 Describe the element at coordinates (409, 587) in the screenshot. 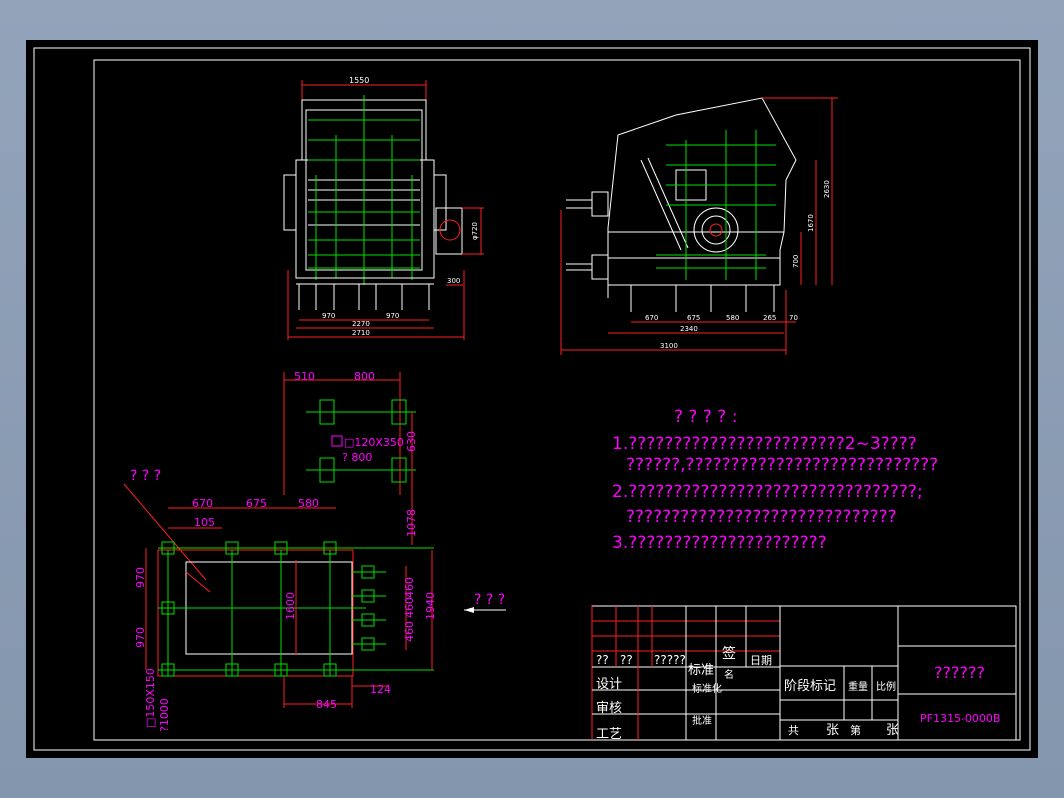

I see `fdn-right-dim-1: 460` at that location.